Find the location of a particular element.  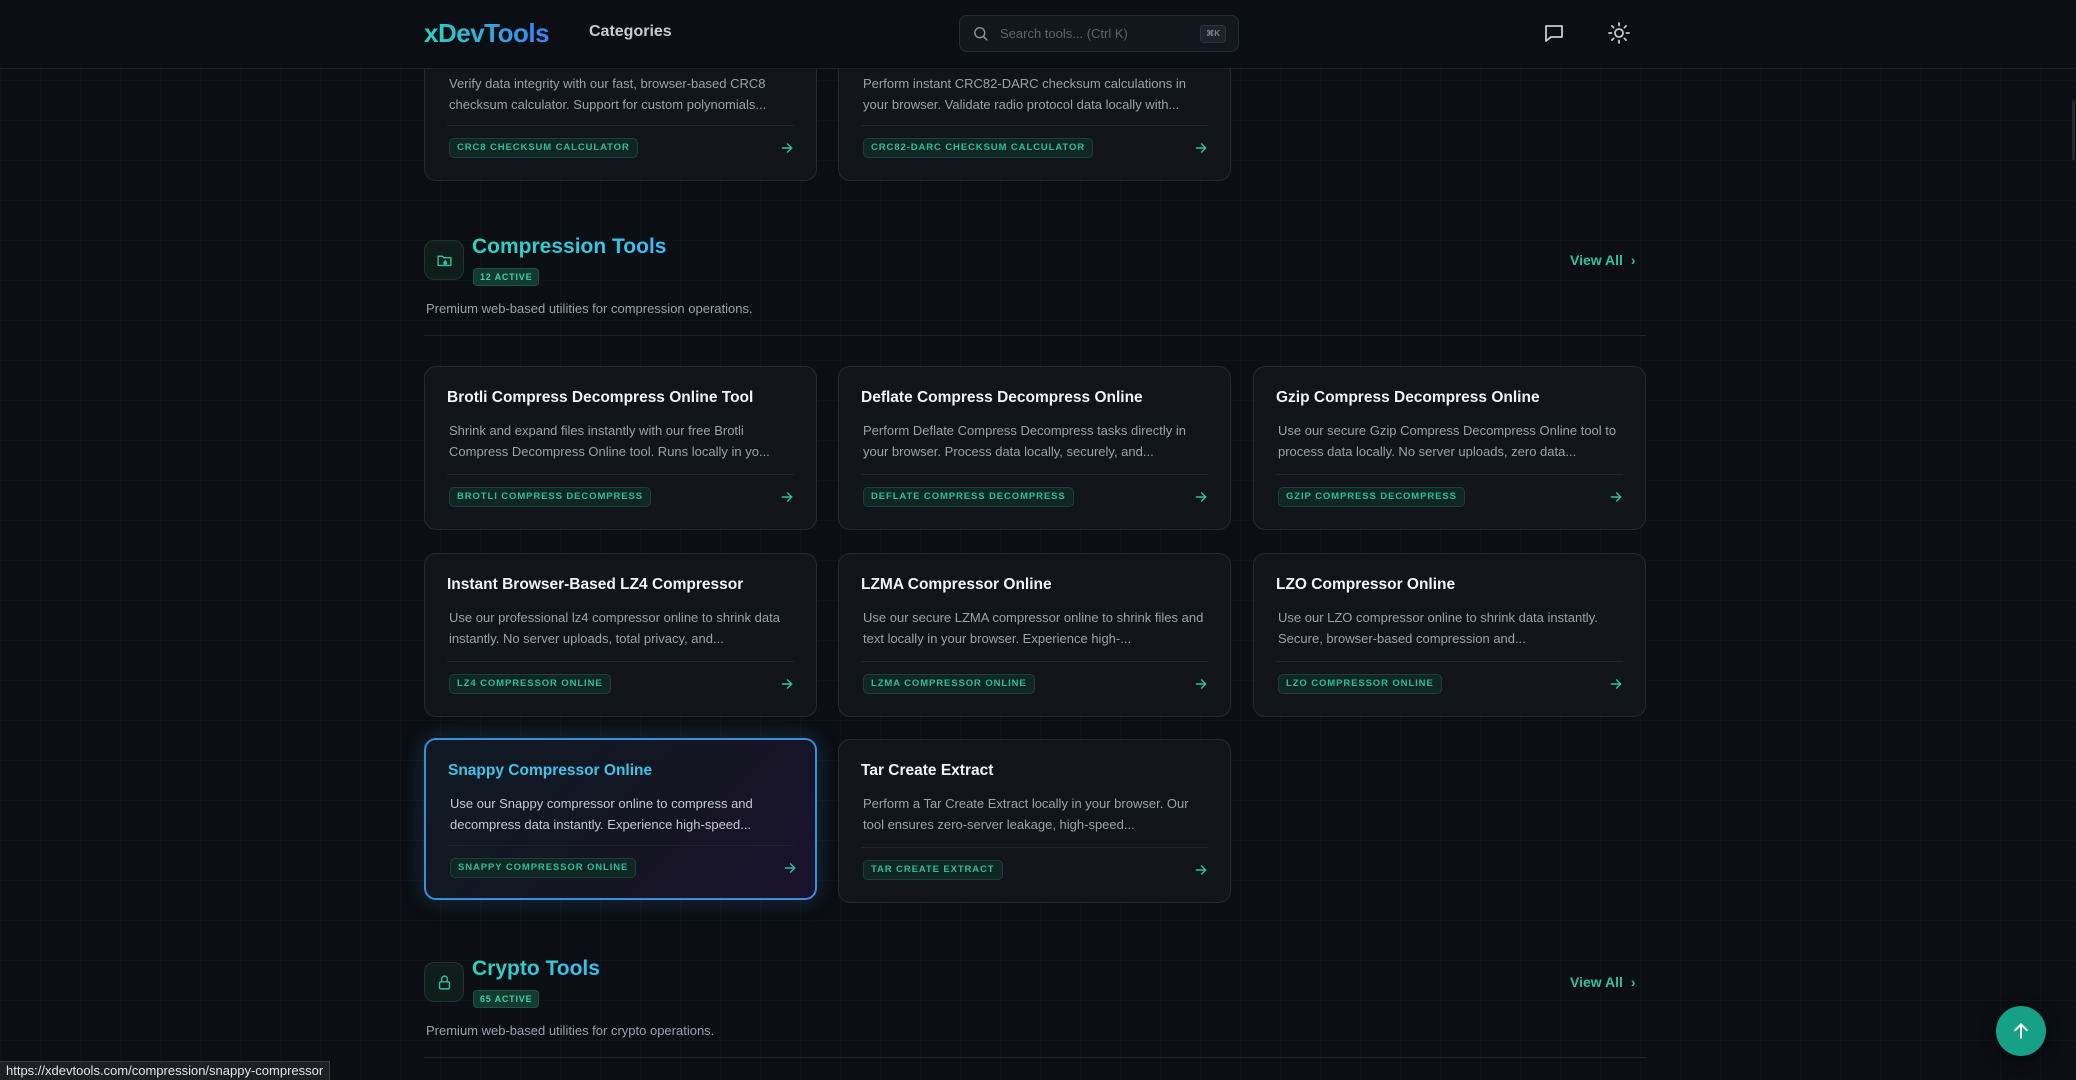

card-tag: GZIP COMPRESS DECOMPRESS is located at coordinates (1371, 497).